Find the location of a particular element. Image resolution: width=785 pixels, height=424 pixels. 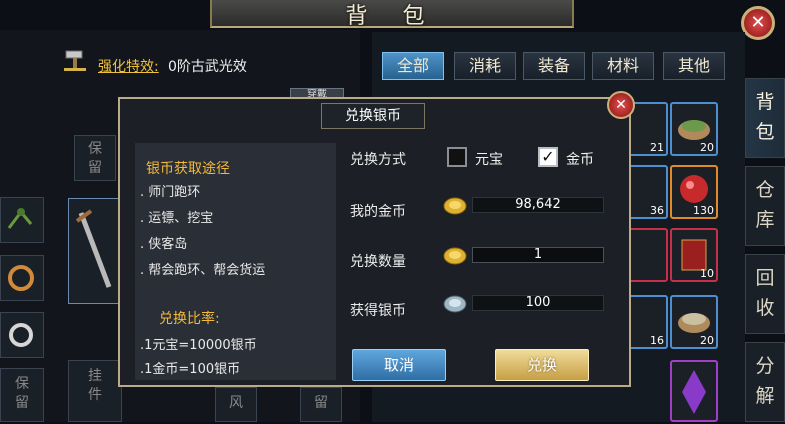

info-title: 银币获取途径 is located at coordinates (188, 169).